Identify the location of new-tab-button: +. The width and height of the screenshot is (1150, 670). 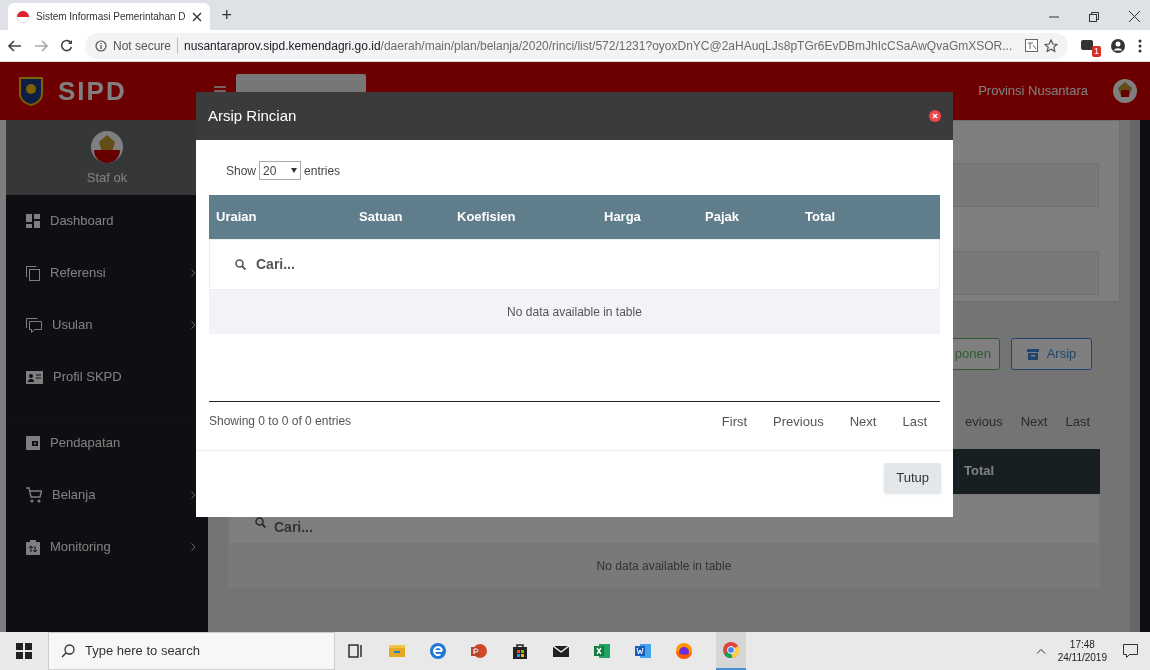
(227, 15).